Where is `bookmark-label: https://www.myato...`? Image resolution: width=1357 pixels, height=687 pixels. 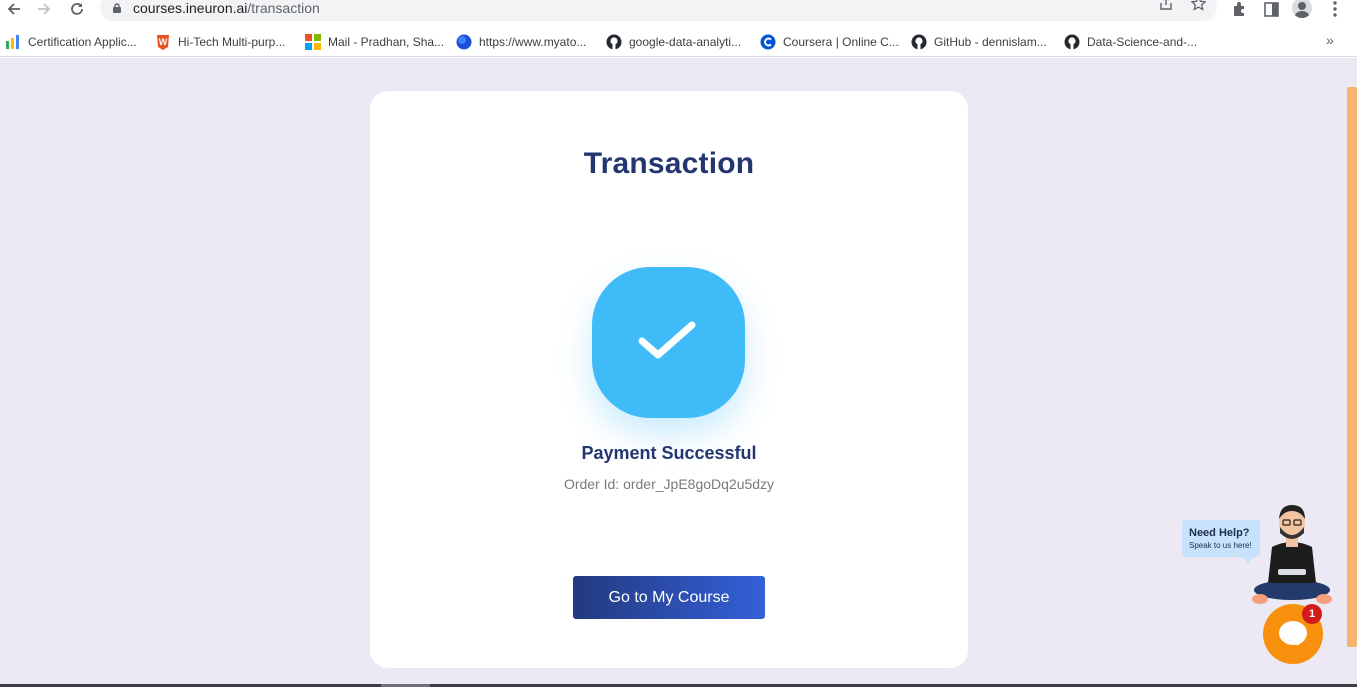
bookmark-label: https://www.myato... is located at coordinates (533, 42).